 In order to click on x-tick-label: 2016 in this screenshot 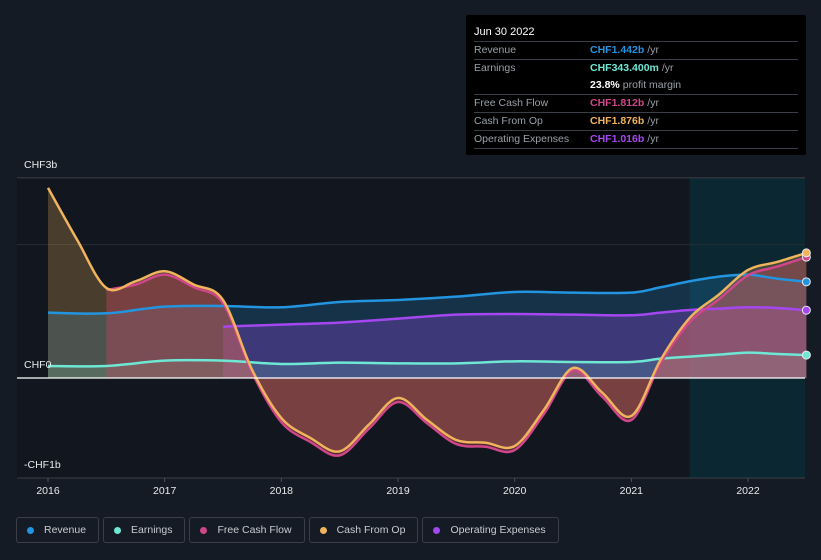, I will do `click(48, 491)`.